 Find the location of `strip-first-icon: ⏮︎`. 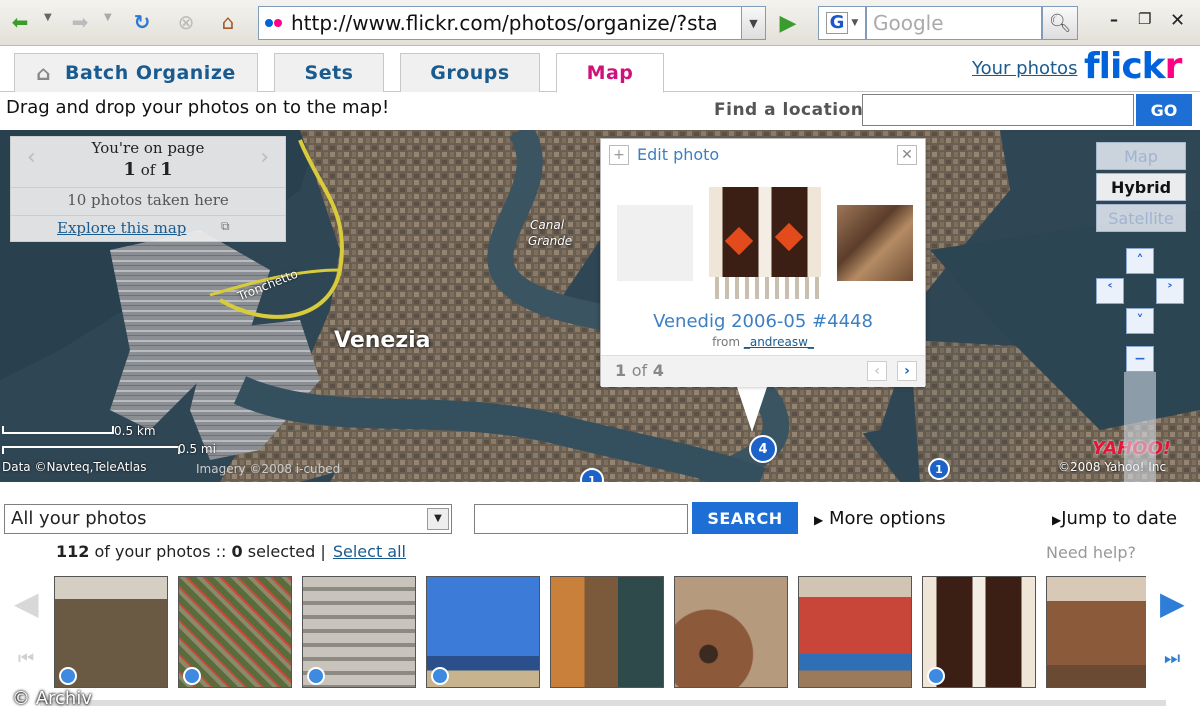

strip-first-icon: ⏮︎ is located at coordinates (26, 658).